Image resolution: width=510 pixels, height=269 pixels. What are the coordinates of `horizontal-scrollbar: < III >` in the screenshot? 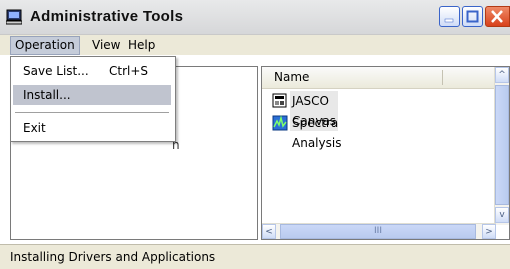 It's located at (379, 231).